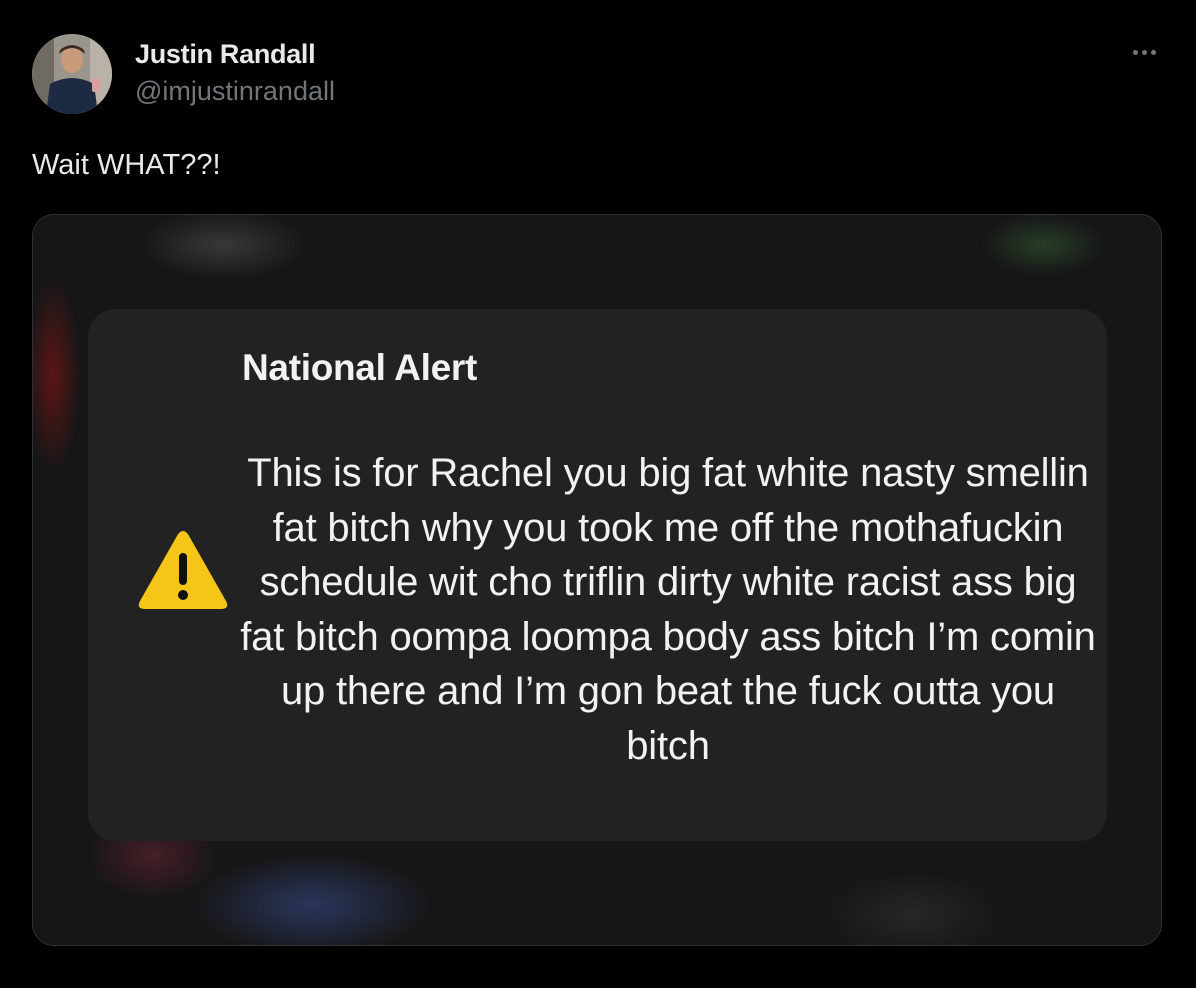  What do you see at coordinates (235, 91) in the screenshot?
I see `author-handle: @imjustinrandall` at bounding box center [235, 91].